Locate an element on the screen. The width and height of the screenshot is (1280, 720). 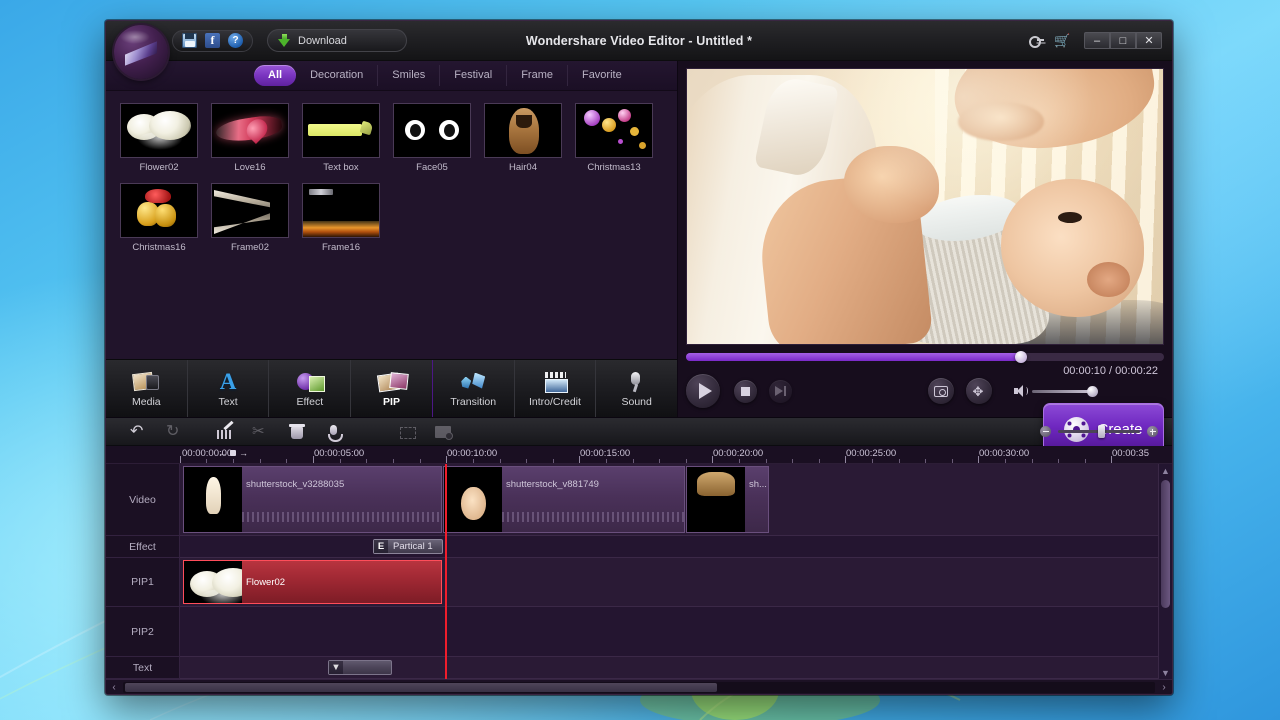
tab-sound: Sound is located at coordinates (636, 388).